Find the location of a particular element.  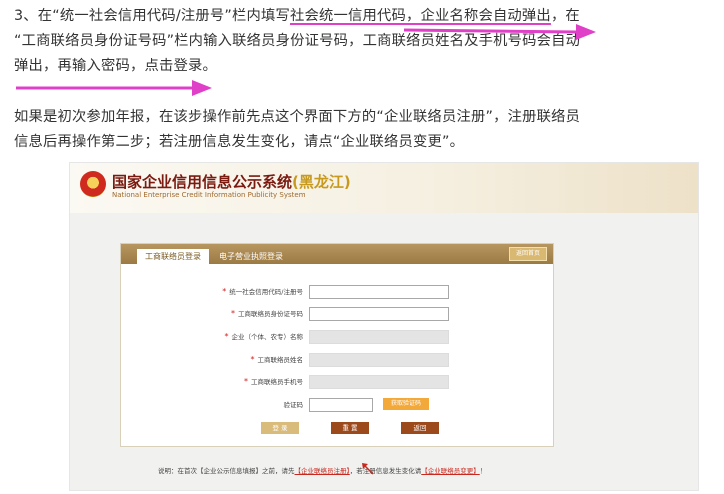

field-label: * 统一社会信用代码/注册号 is located at coordinates (262, 291).